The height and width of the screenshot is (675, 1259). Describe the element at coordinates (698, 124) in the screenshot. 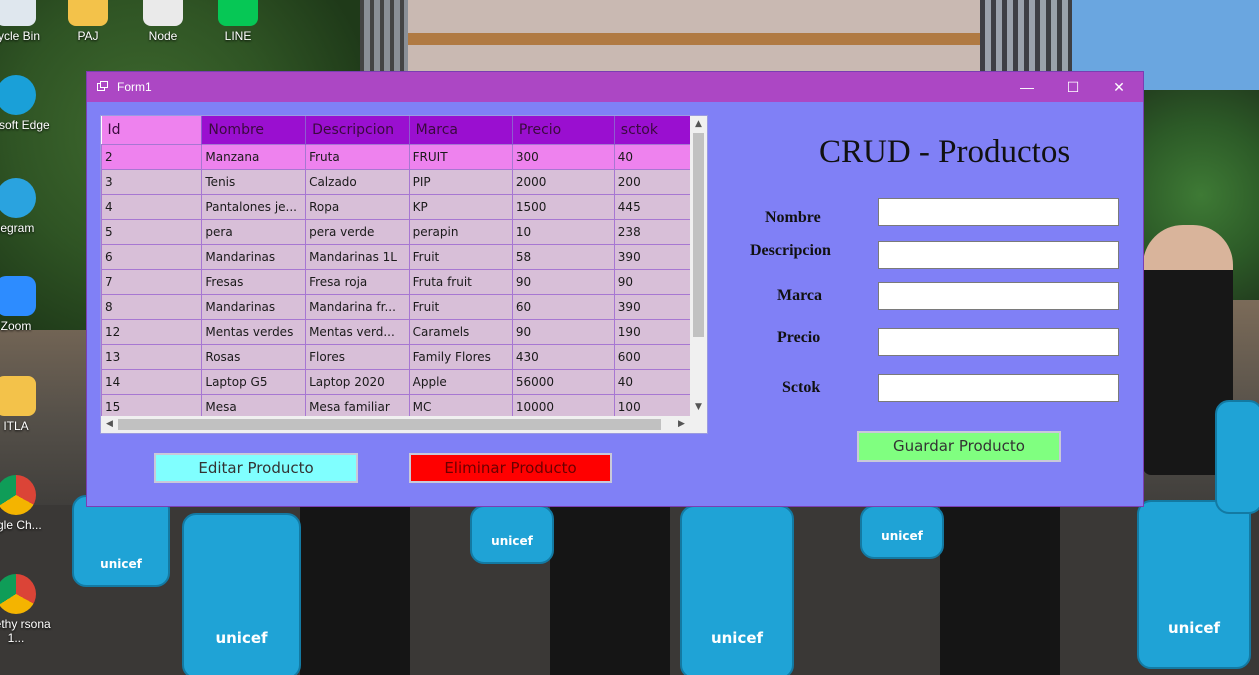

I see `scroll-up-icon: ▲` at that location.